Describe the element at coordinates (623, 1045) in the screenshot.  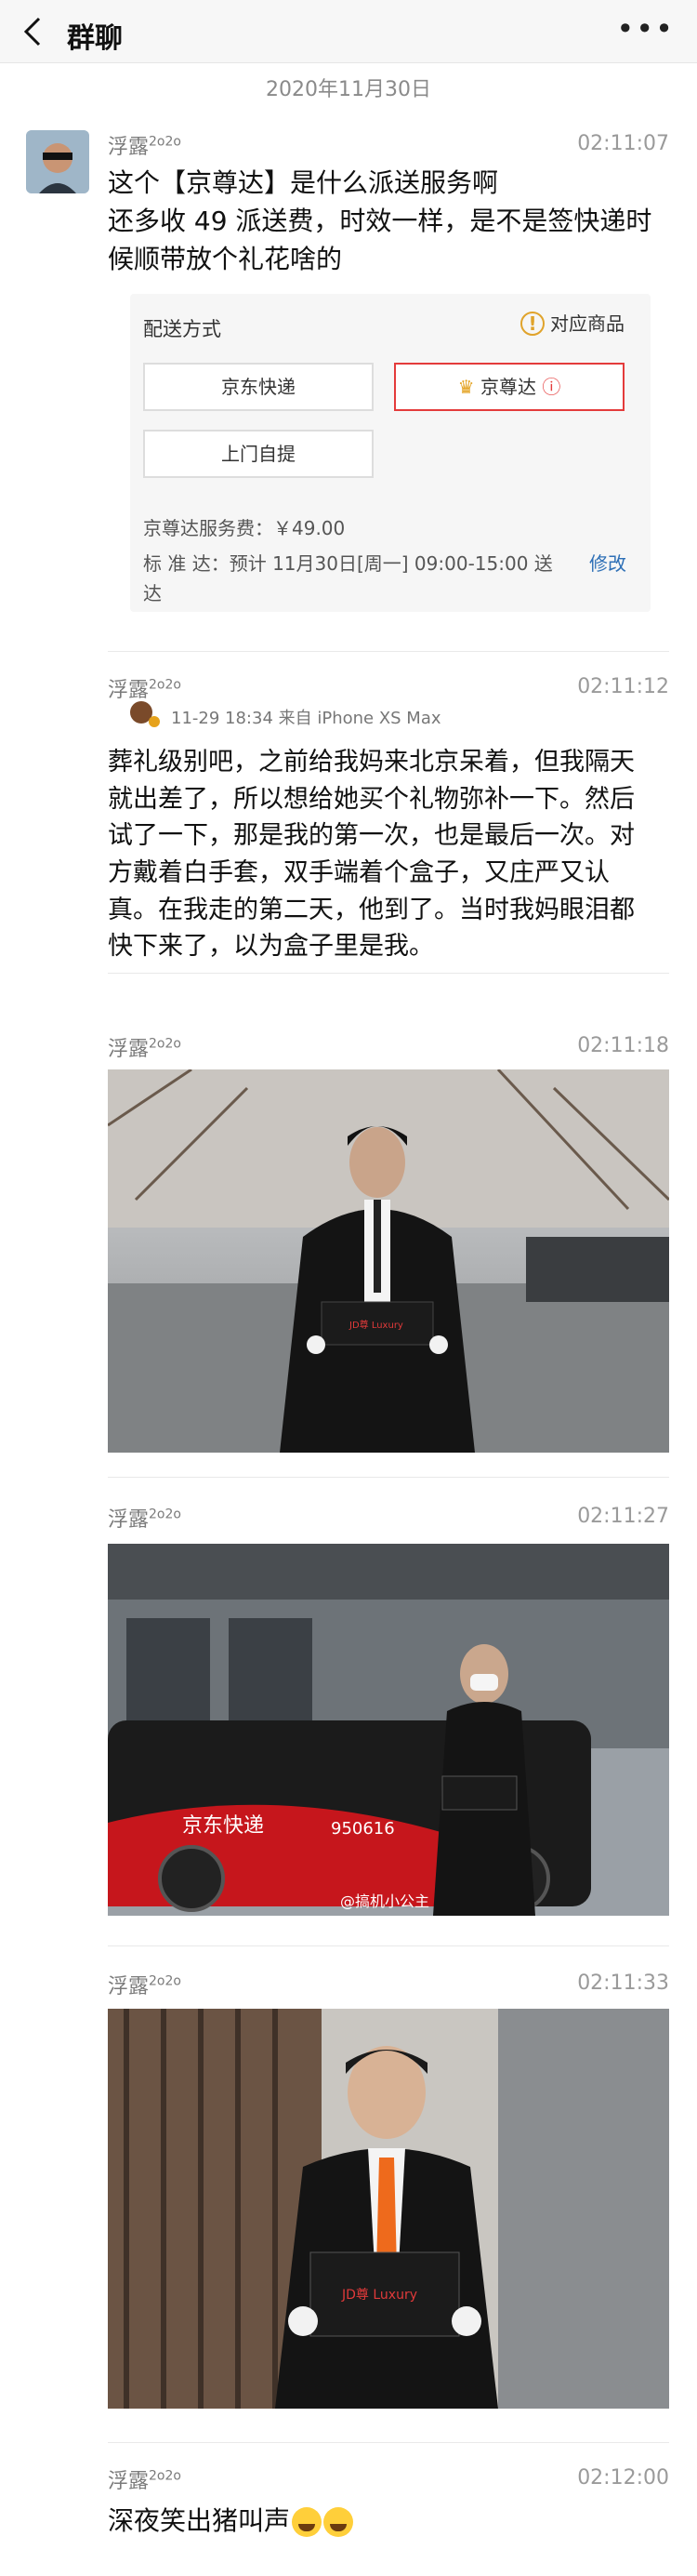
I see `message-time: 02:11:18` at that location.